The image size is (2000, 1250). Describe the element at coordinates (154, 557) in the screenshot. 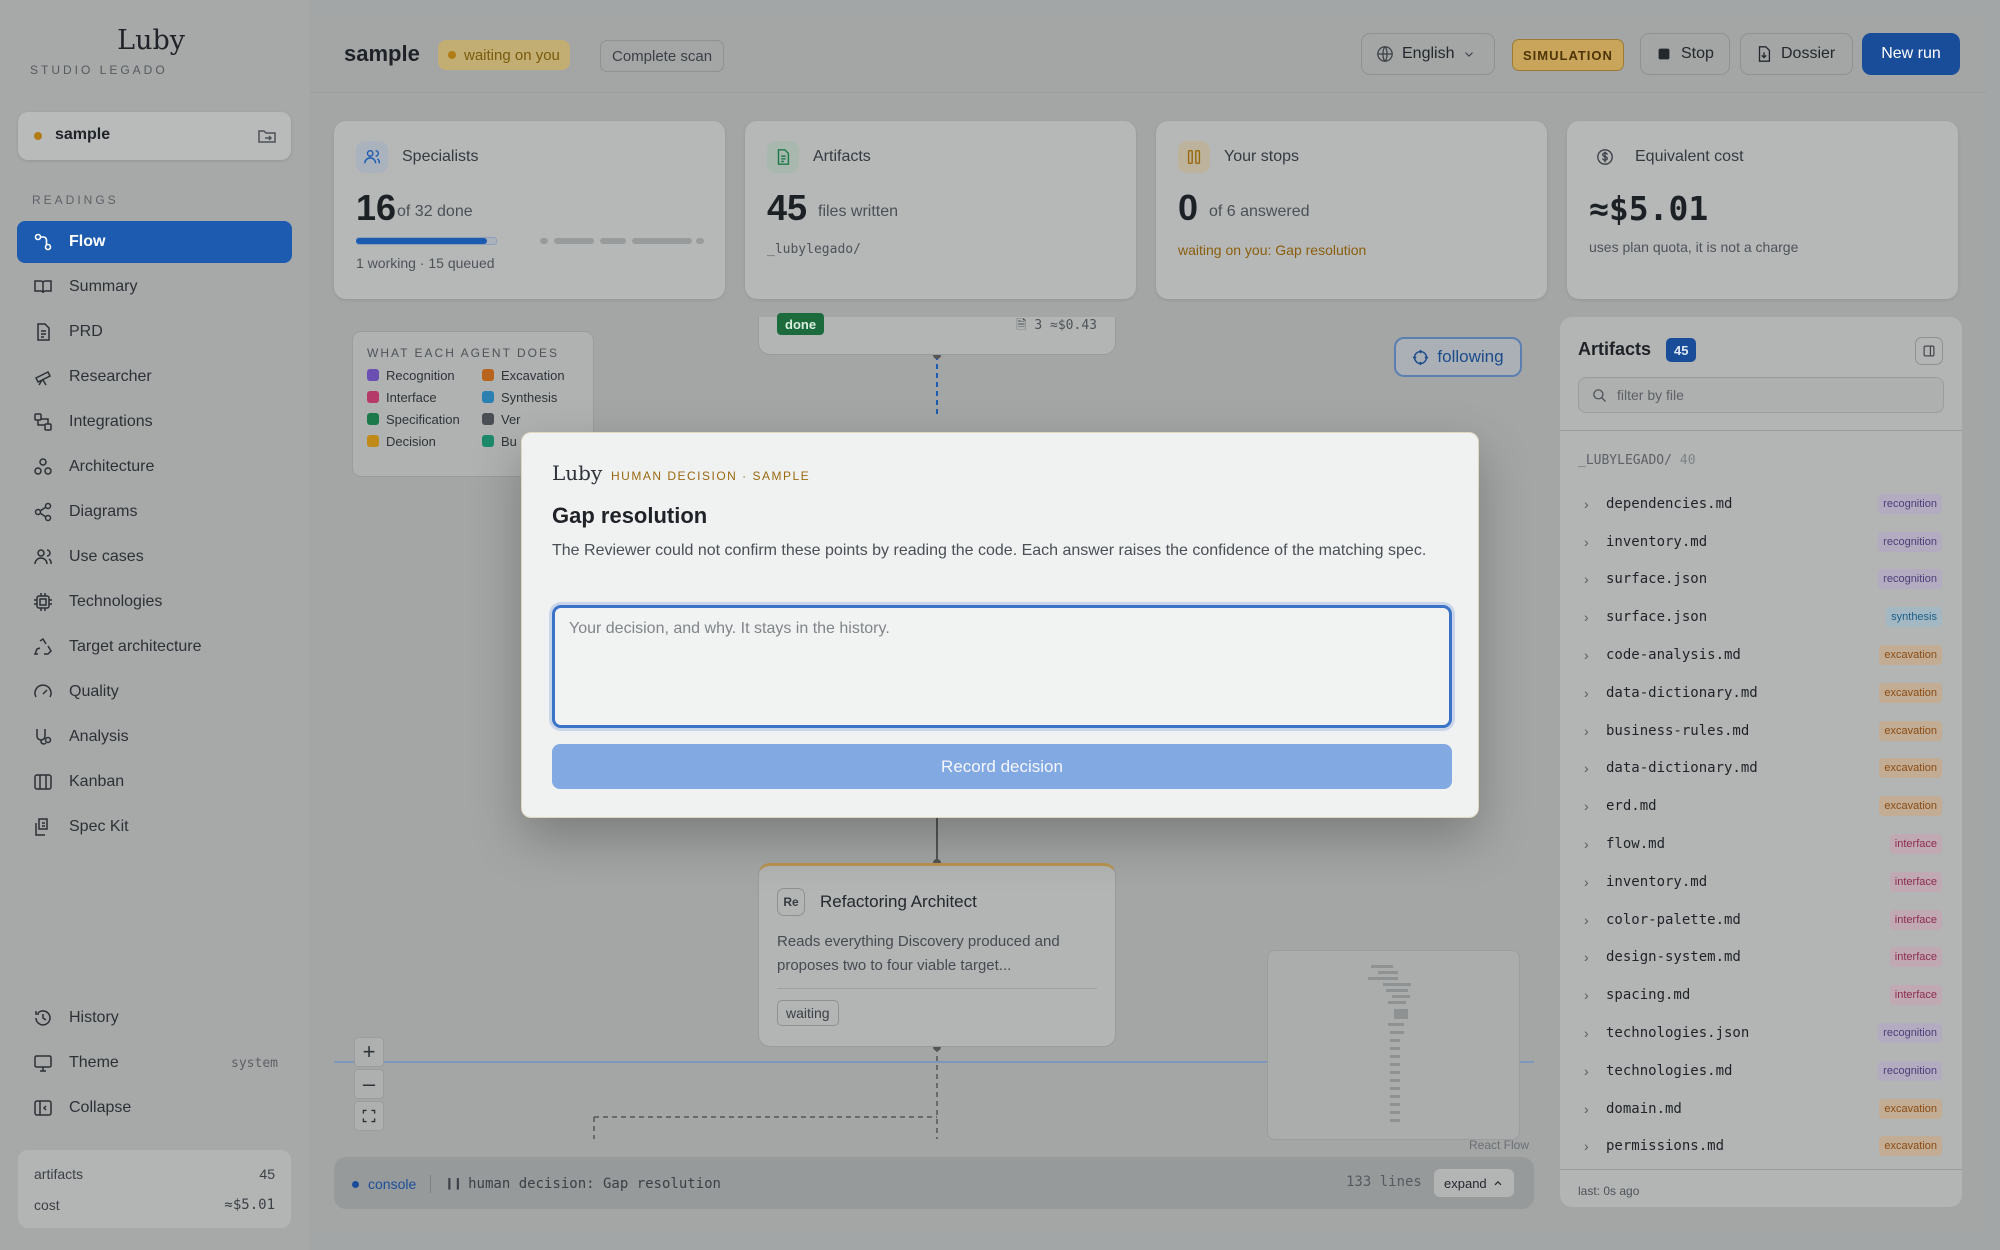

I see `sidebar-item-use-cases: Use cases` at that location.